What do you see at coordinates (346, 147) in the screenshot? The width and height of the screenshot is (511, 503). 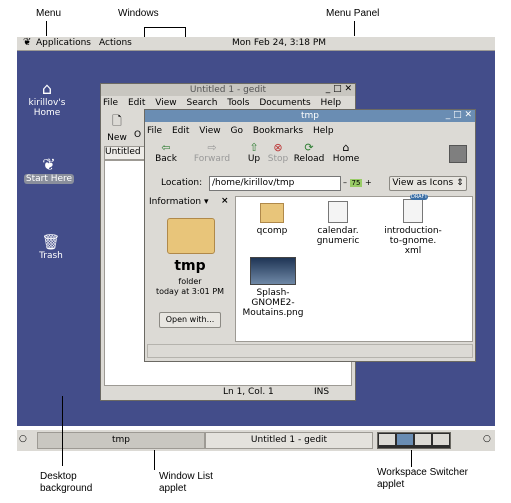 I see `home-icon: ⌂` at bounding box center [346, 147].